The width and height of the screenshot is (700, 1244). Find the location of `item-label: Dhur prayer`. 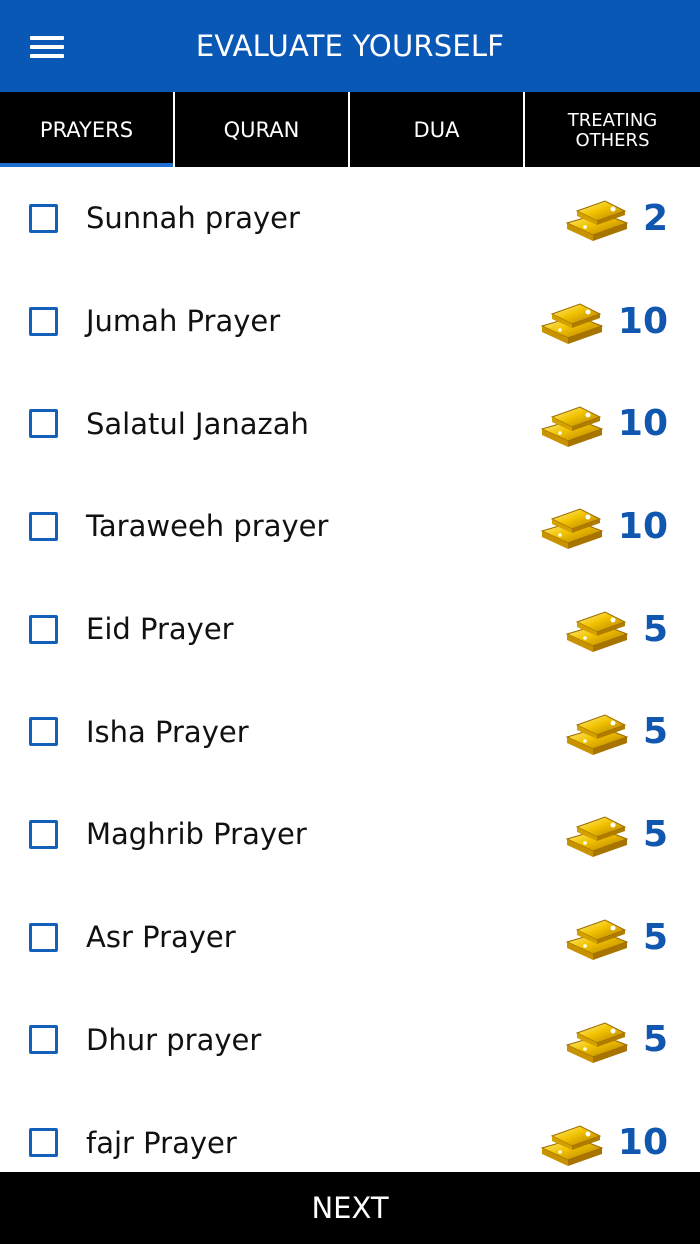

item-label: Dhur prayer is located at coordinates (174, 1039).